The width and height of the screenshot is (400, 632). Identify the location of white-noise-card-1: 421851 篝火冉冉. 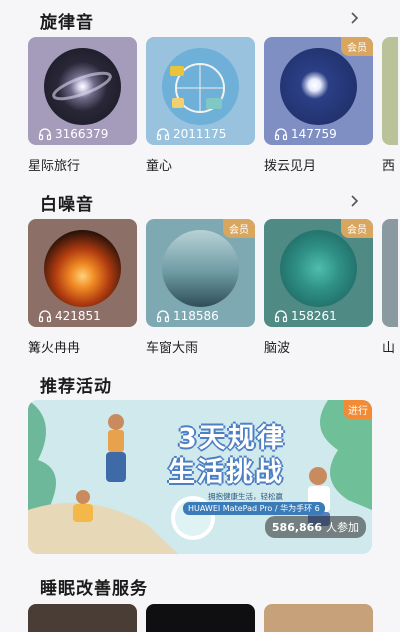
(82, 287).